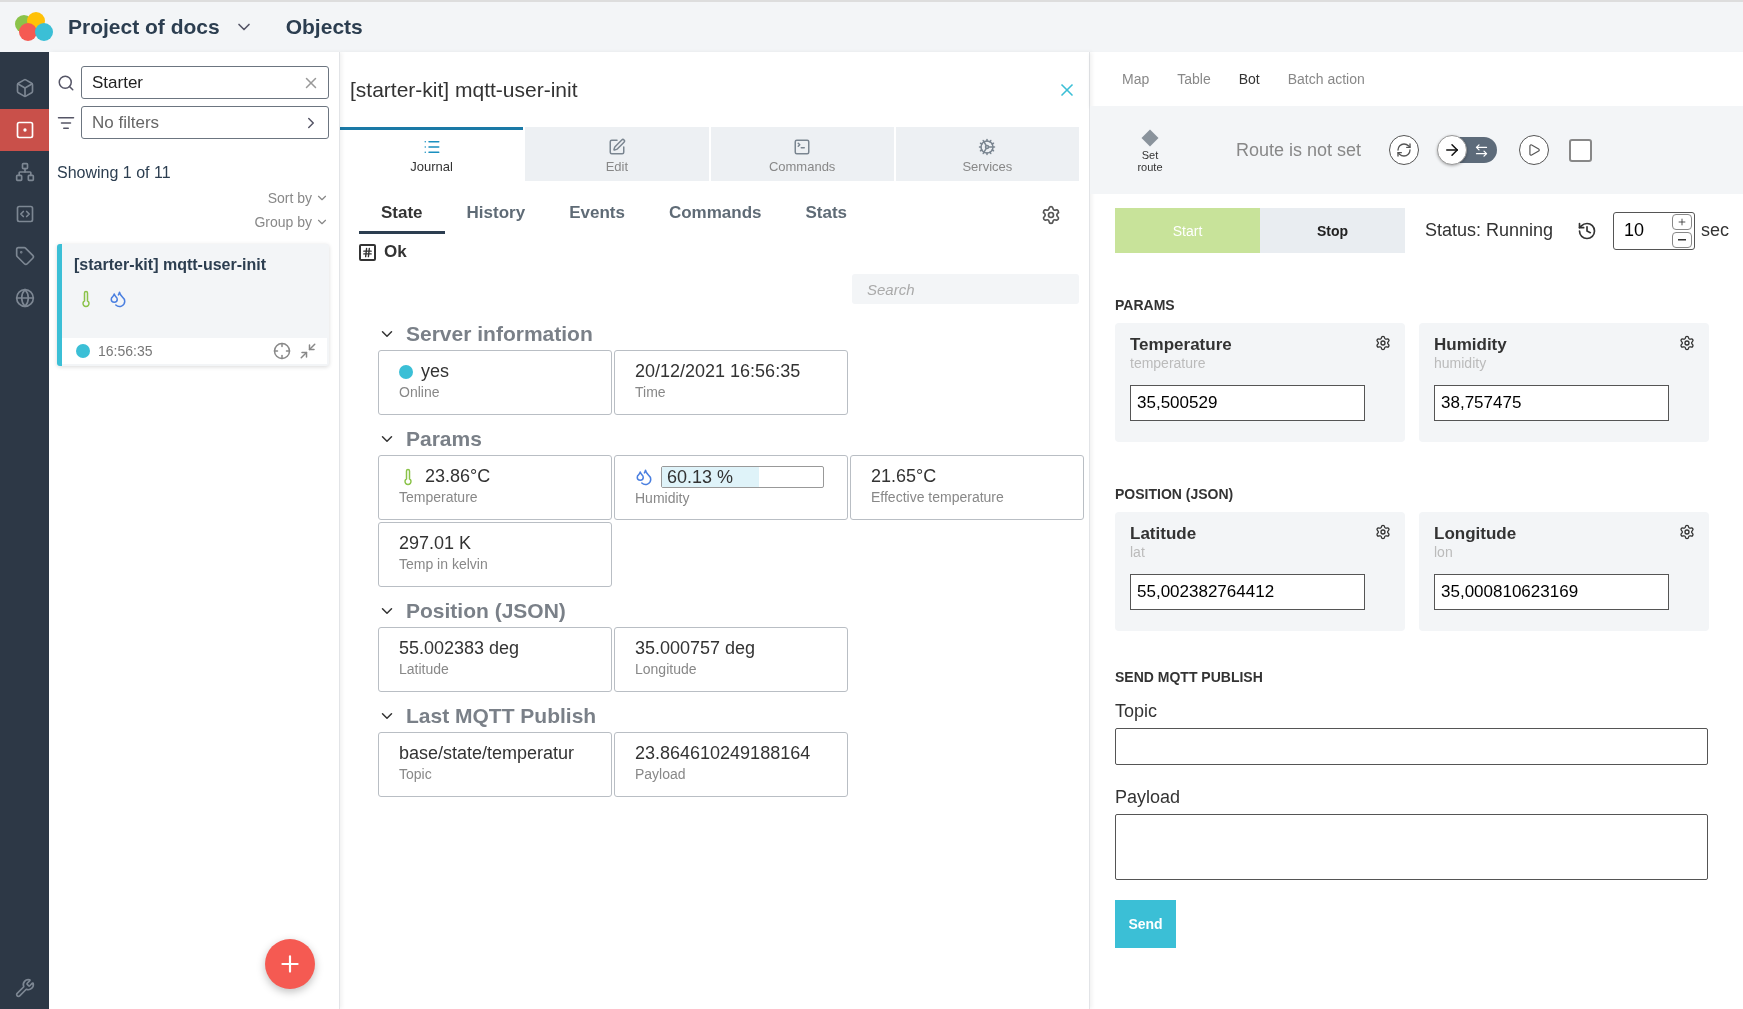  Describe the element at coordinates (282, 351) in the screenshot. I see `crosshair-icon` at that location.